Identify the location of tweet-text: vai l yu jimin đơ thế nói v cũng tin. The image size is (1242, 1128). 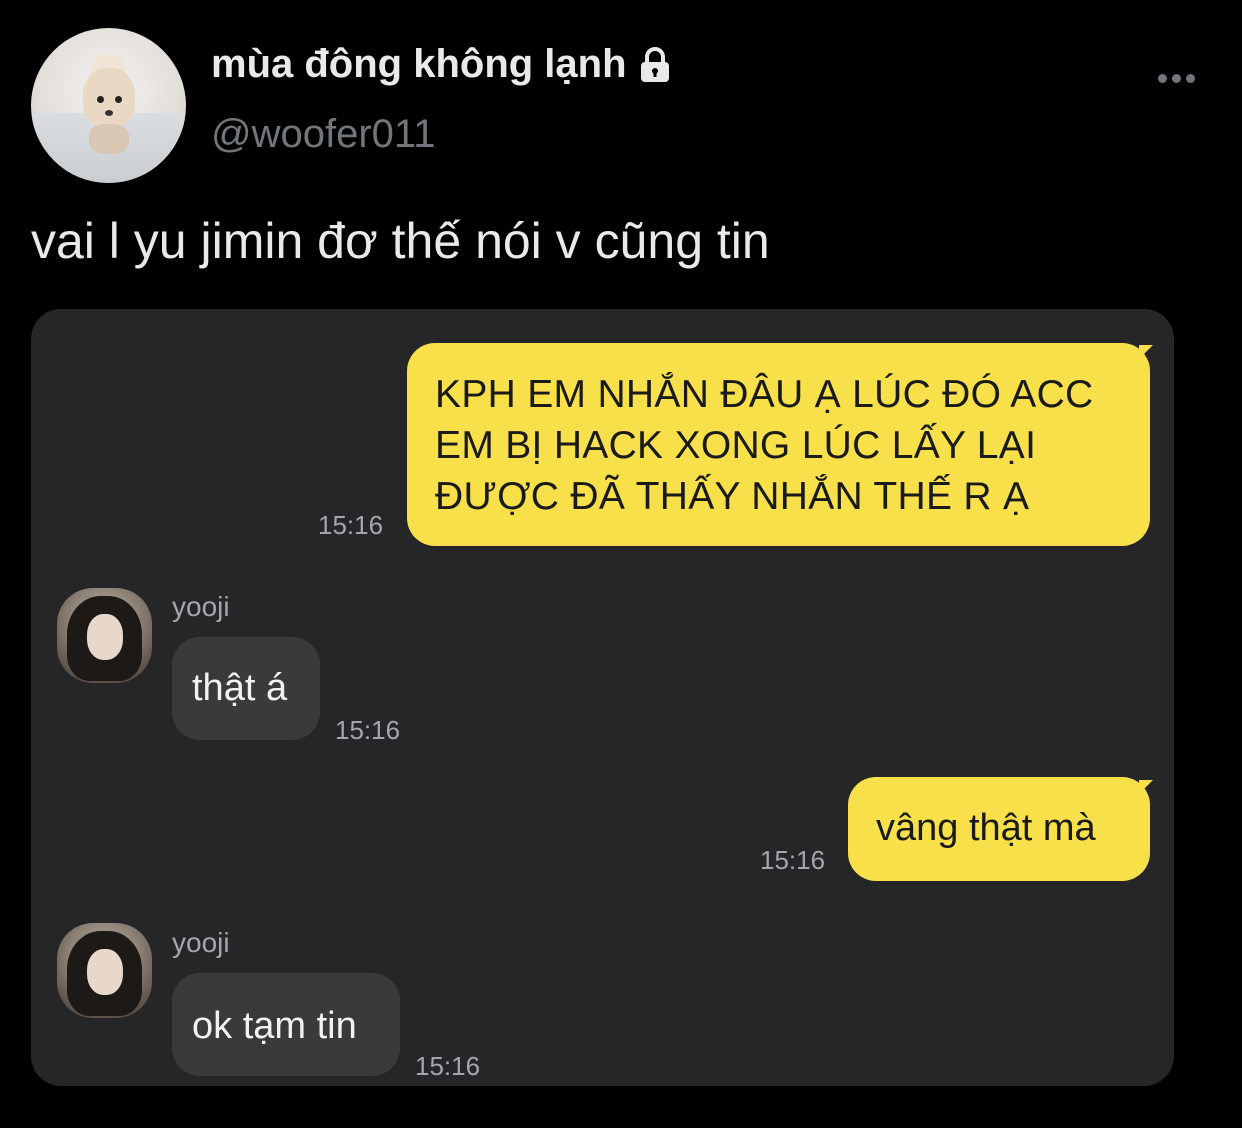
(400, 241).